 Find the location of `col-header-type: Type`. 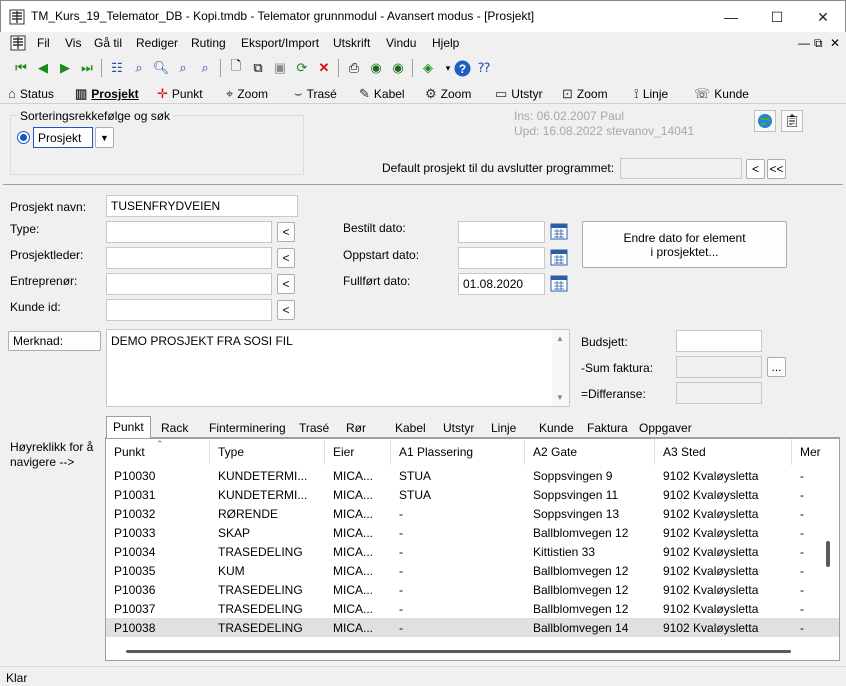

col-header-type: Type is located at coordinates (267, 452).